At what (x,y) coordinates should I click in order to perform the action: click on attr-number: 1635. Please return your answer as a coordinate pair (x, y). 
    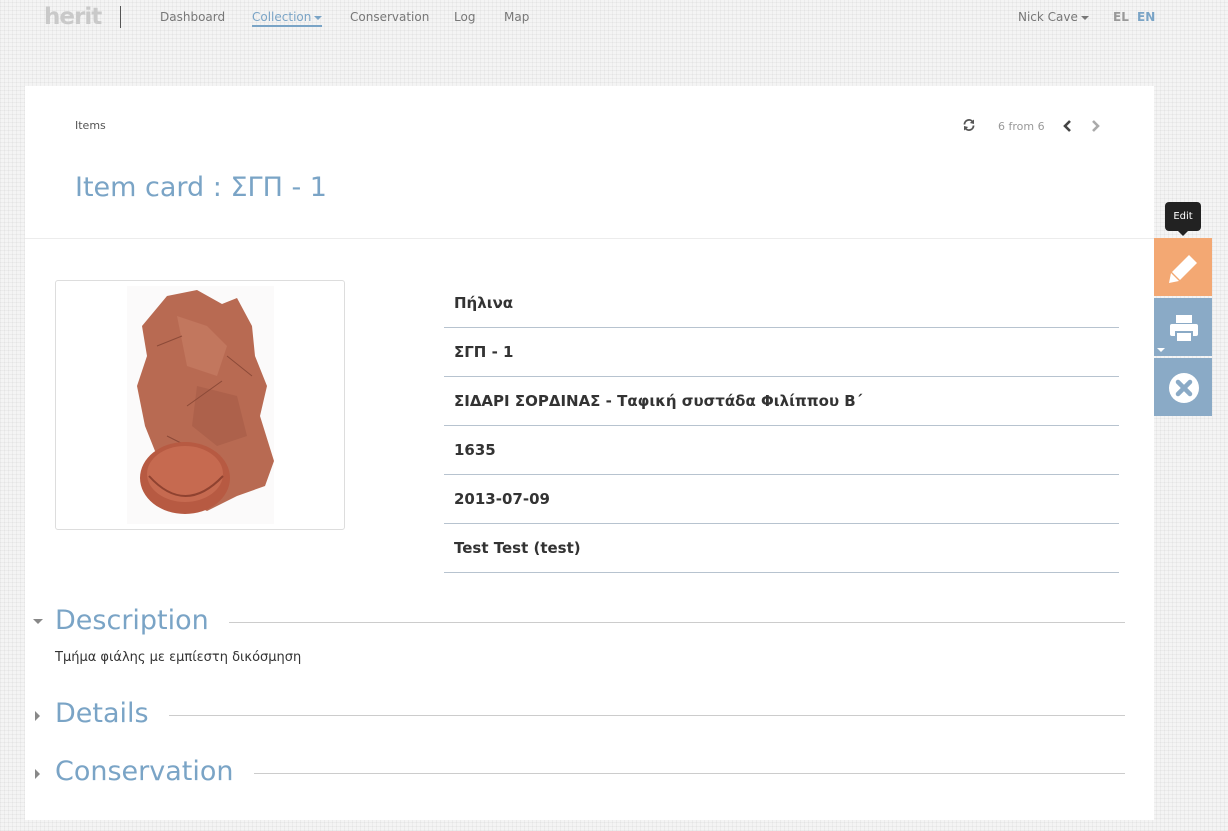
    Looking at the image, I should click on (781, 450).